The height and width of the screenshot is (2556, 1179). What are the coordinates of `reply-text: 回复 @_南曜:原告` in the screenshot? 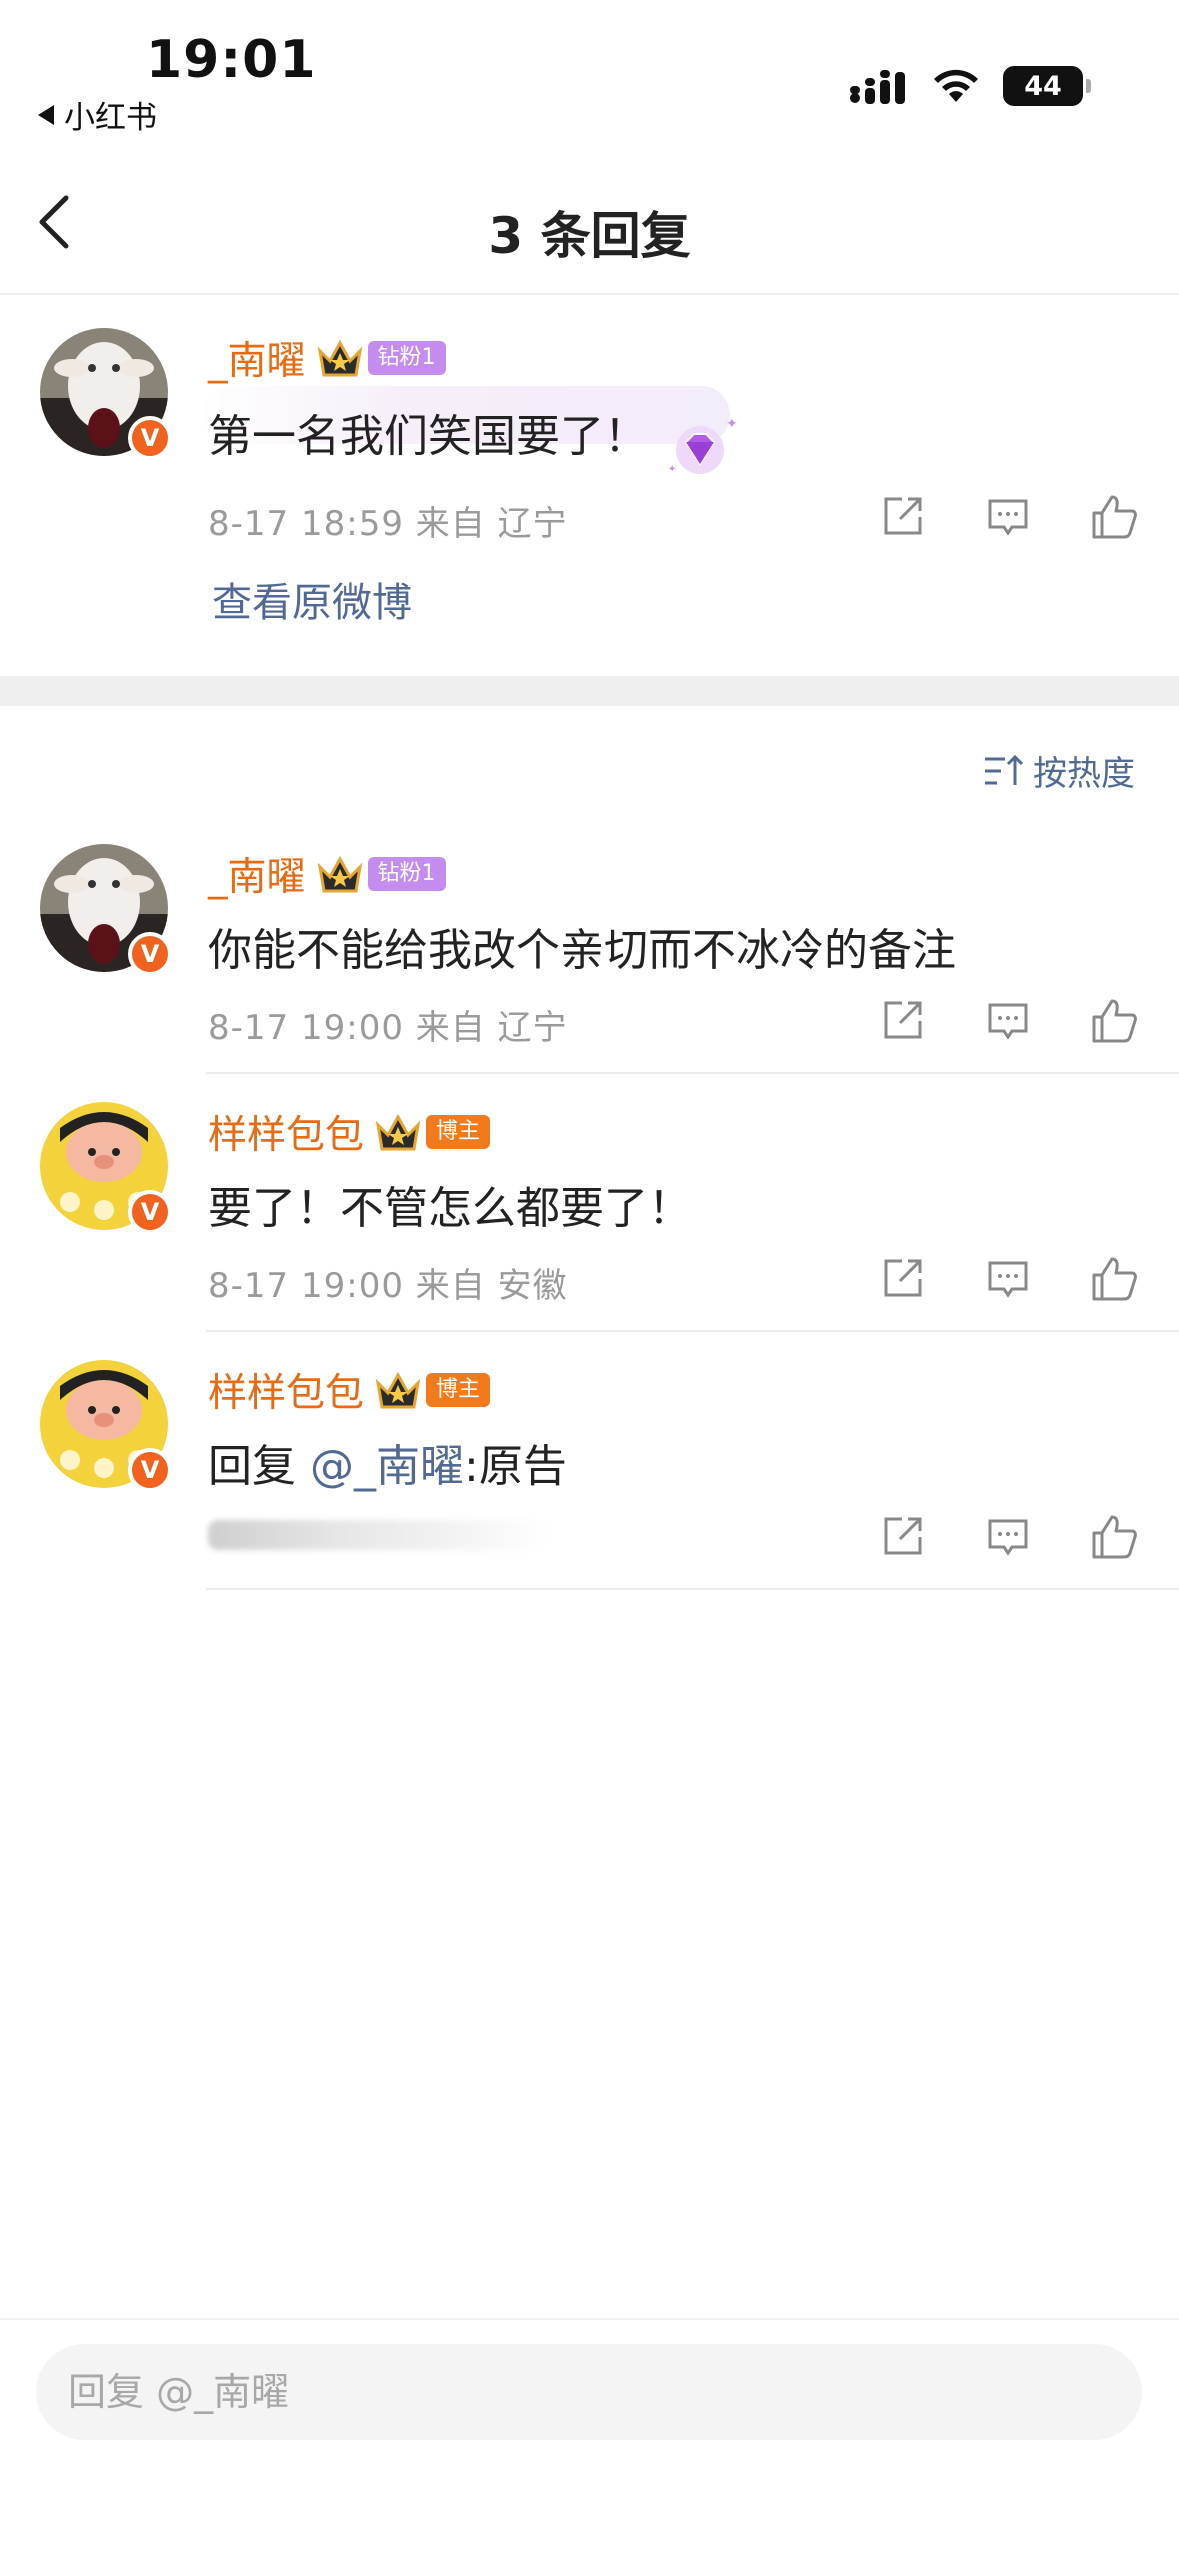 It's located at (387, 1462).